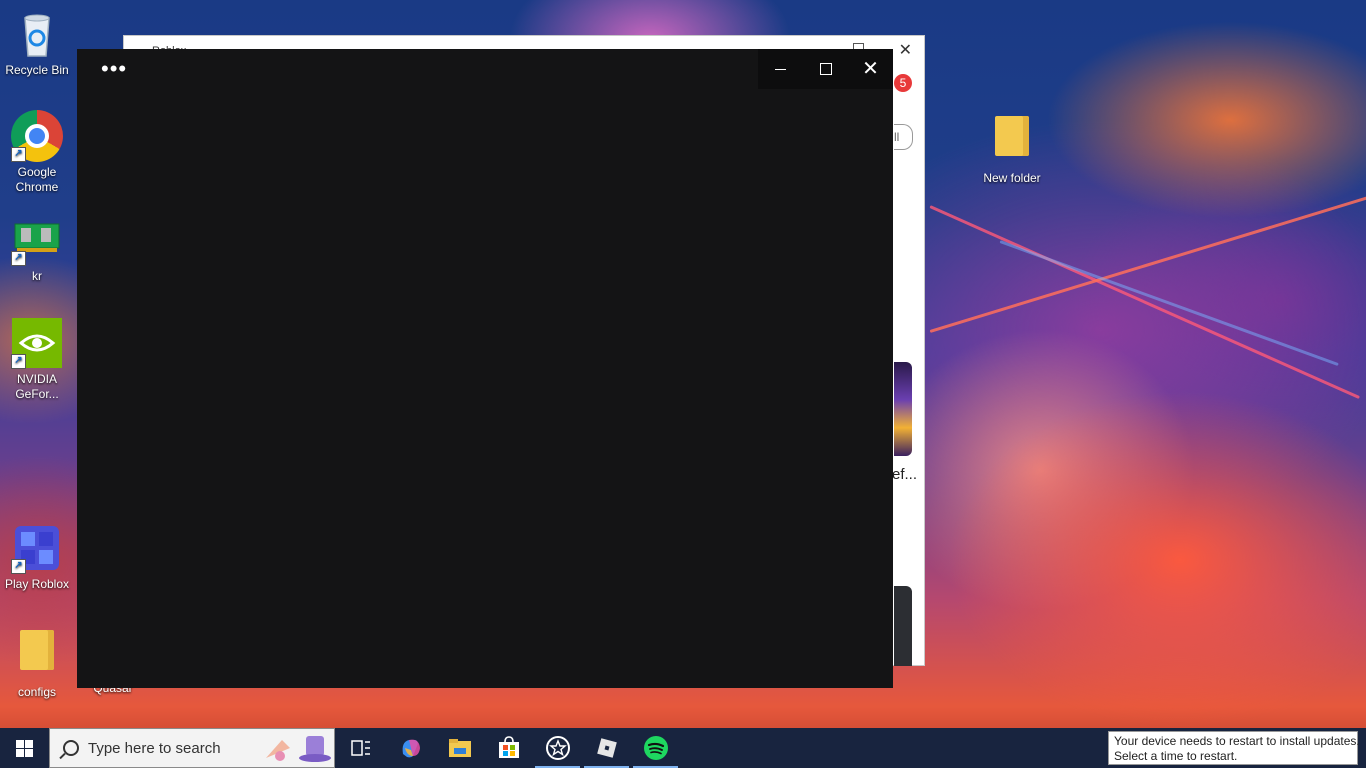 Image resolution: width=1366 pixels, height=768 pixels. I want to click on microsoft-store-icon, so click(508, 747).